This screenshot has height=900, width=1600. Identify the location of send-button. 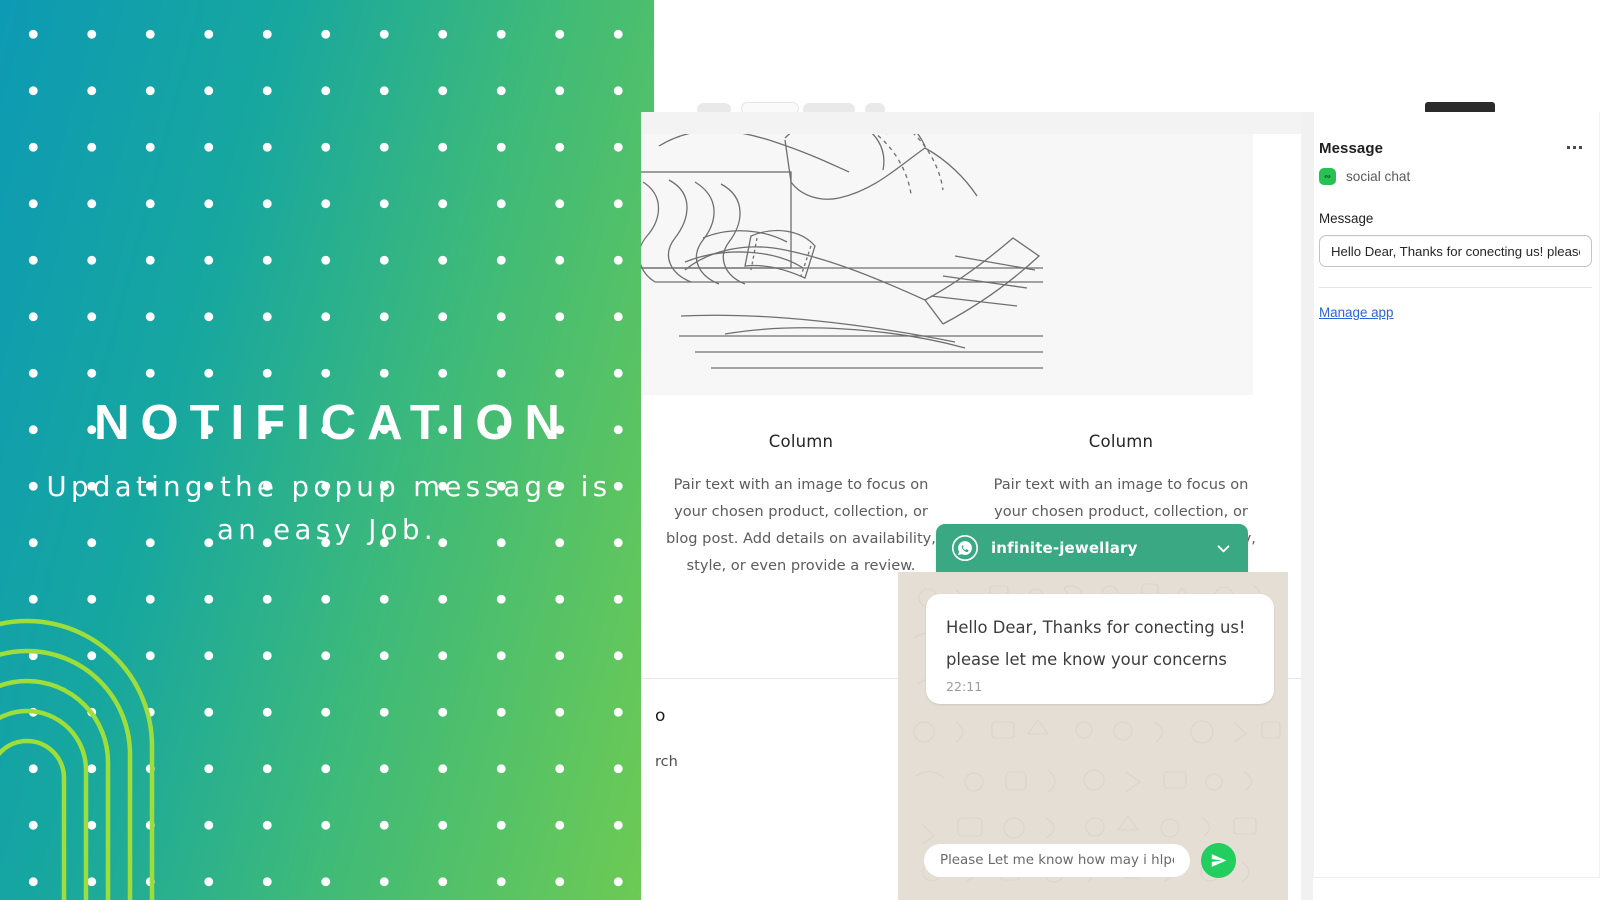
(1218, 860).